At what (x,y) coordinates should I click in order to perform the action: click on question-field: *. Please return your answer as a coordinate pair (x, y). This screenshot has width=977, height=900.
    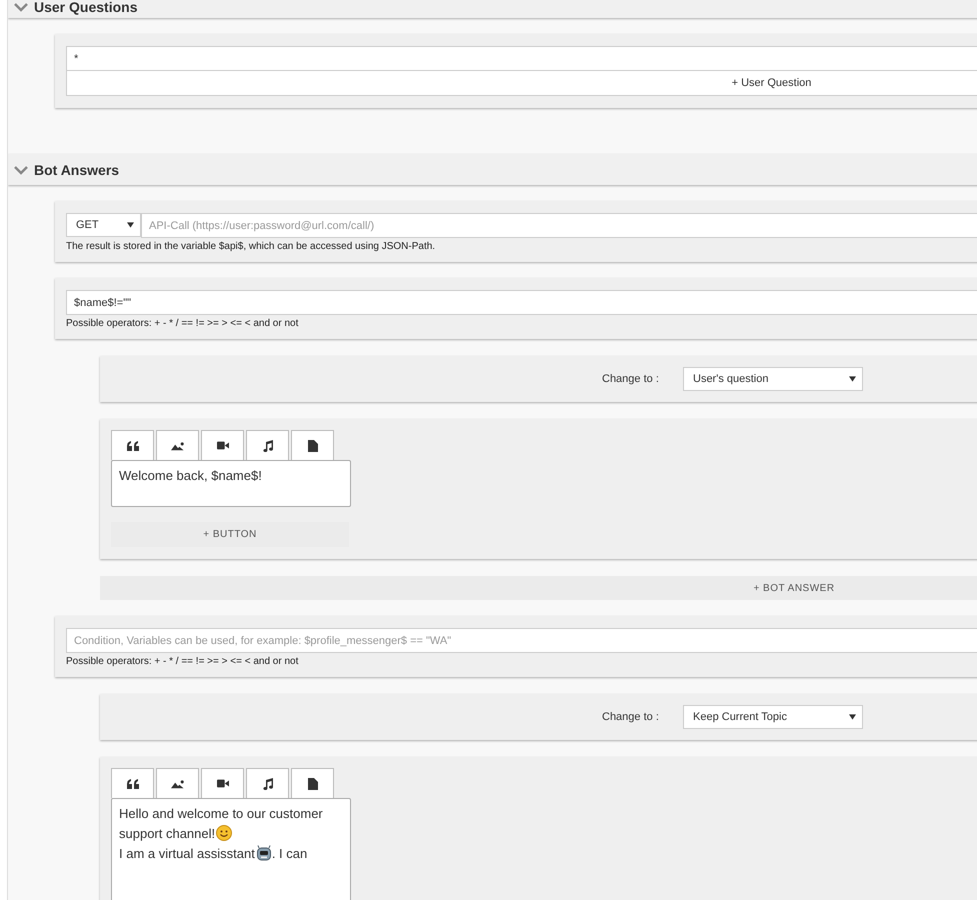
    Looking at the image, I should click on (521, 58).